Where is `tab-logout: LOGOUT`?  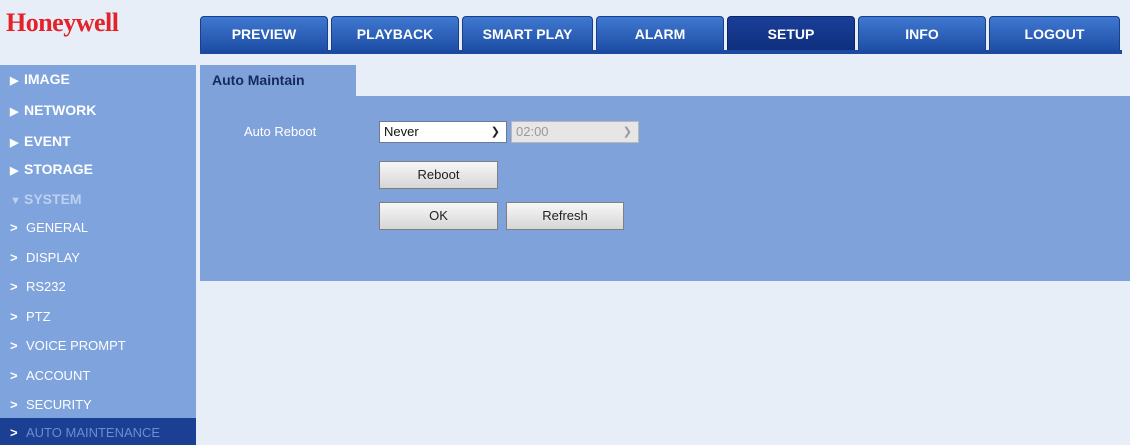 tab-logout: LOGOUT is located at coordinates (1054, 33).